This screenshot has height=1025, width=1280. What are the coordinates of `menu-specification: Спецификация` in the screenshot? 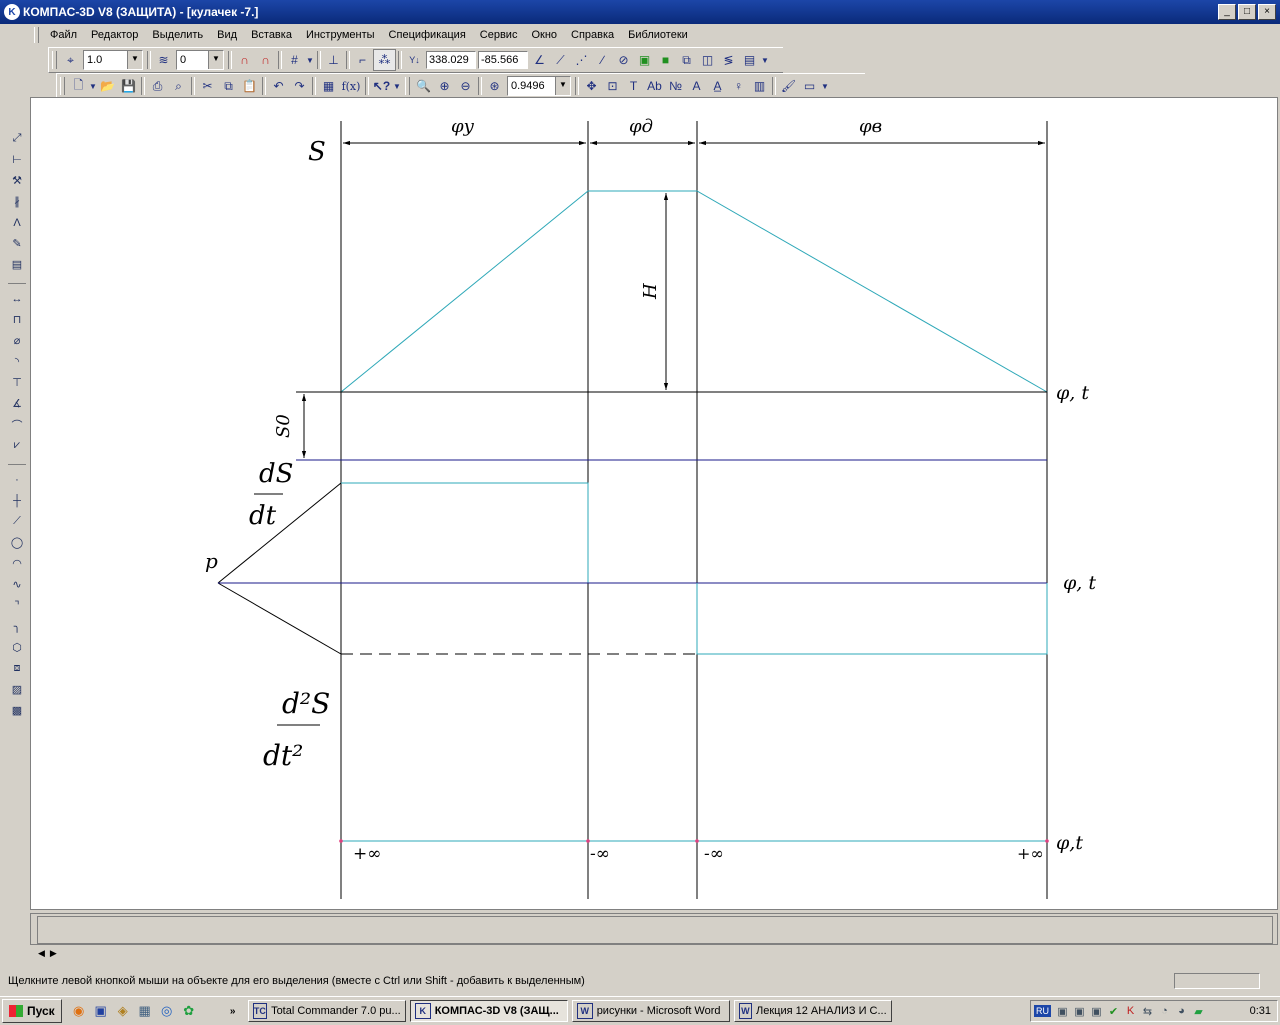 It's located at (427, 35).